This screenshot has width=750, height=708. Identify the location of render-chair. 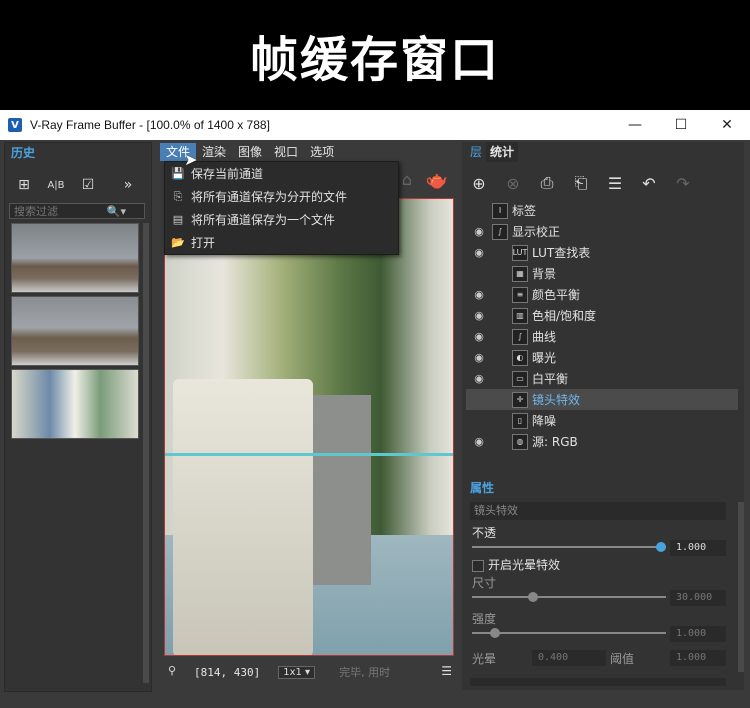
(243, 517).